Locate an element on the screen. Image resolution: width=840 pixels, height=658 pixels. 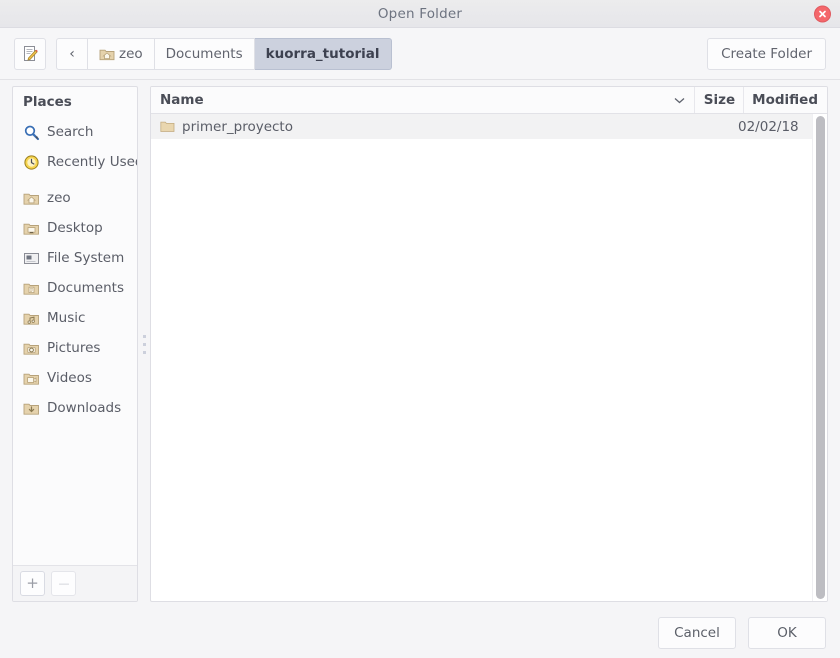
close-icon is located at coordinates (822, 13).